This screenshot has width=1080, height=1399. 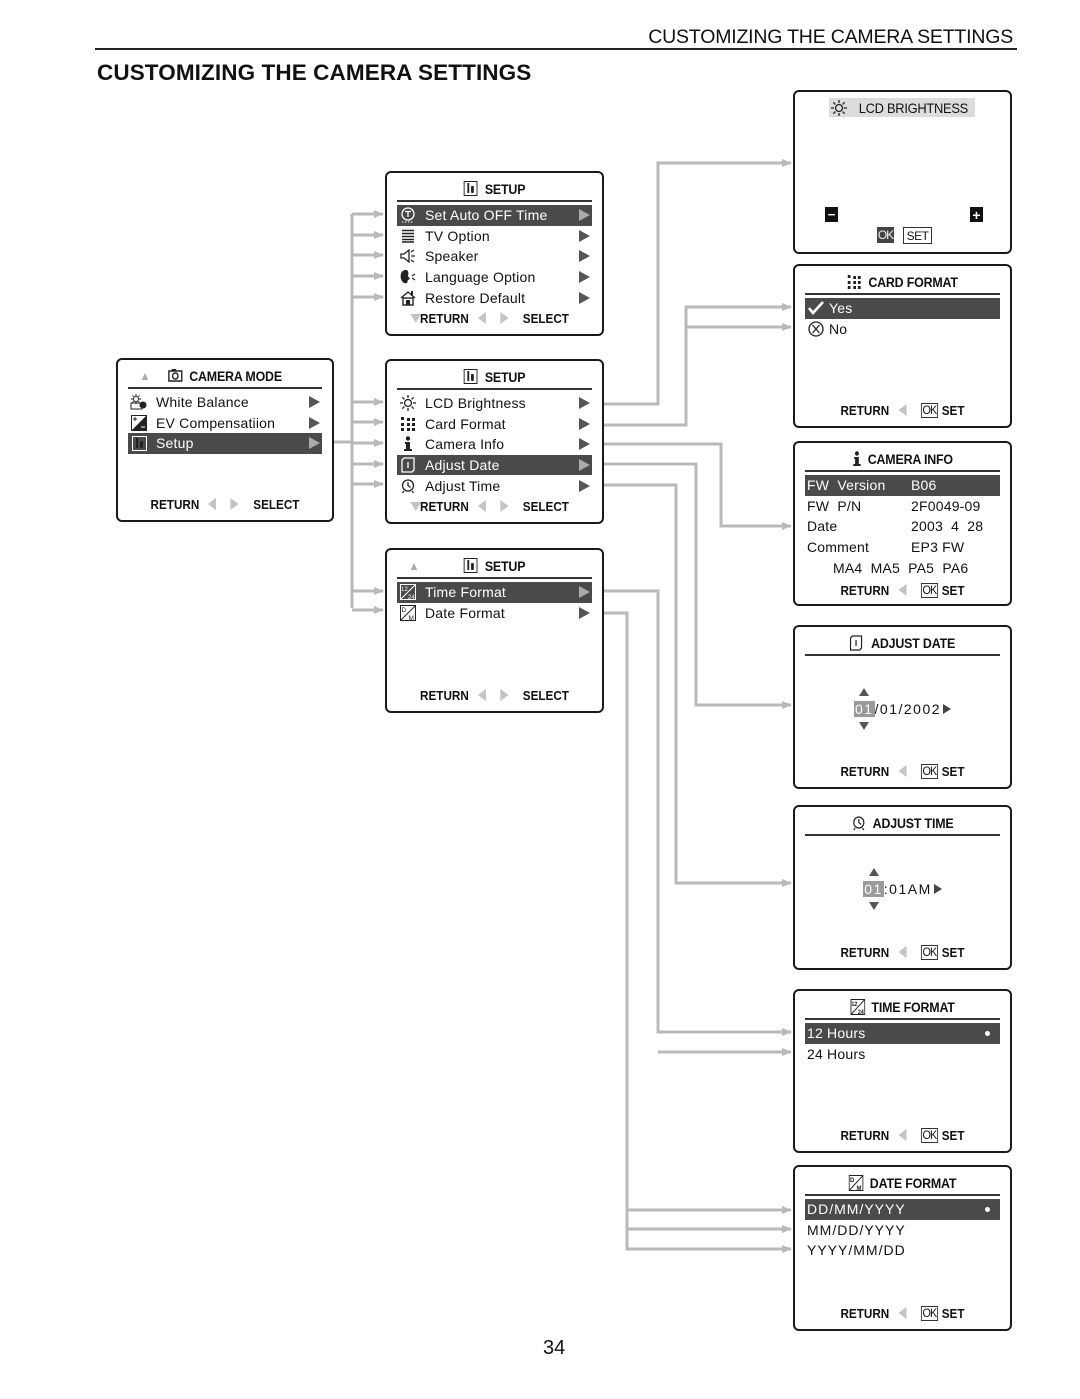 I want to click on ok-icon: OK, so click(x=929, y=771).